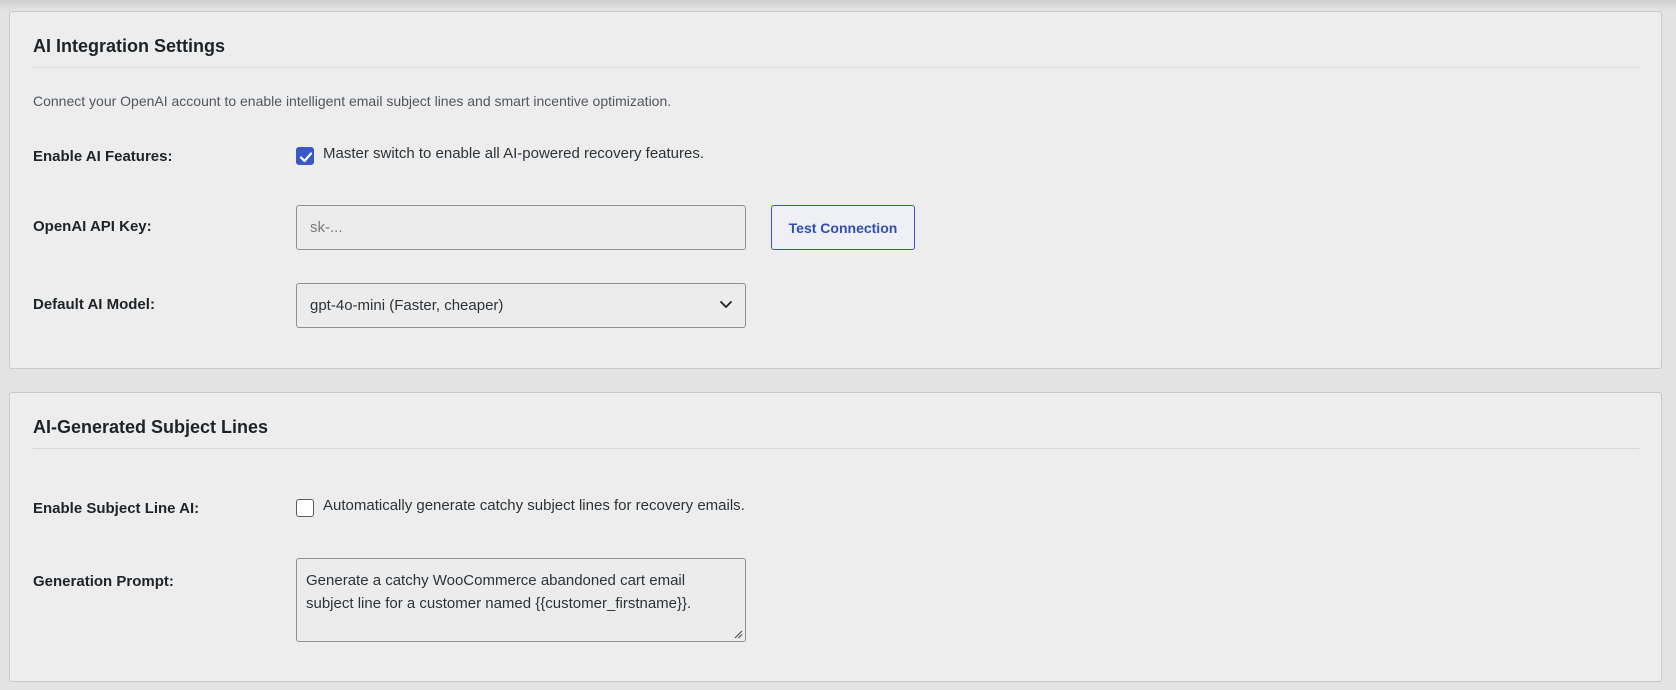 The image size is (1676, 690). I want to click on default-ai-model-select: gpt-4o-mini (Faster, cheaper), so click(521, 305).